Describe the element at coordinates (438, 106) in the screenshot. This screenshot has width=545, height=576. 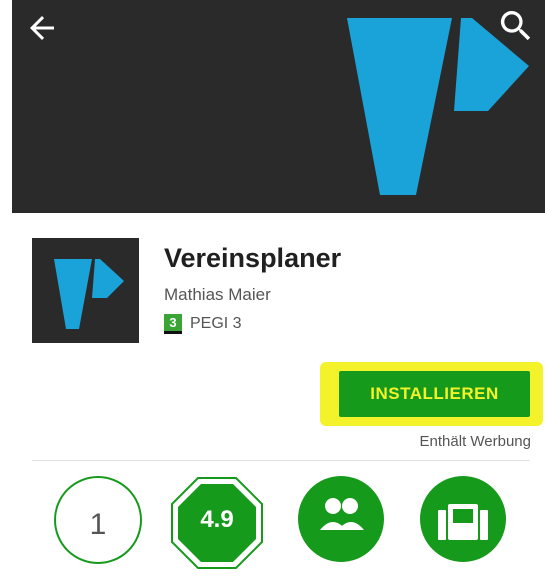
I see `app-logo-large` at that location.